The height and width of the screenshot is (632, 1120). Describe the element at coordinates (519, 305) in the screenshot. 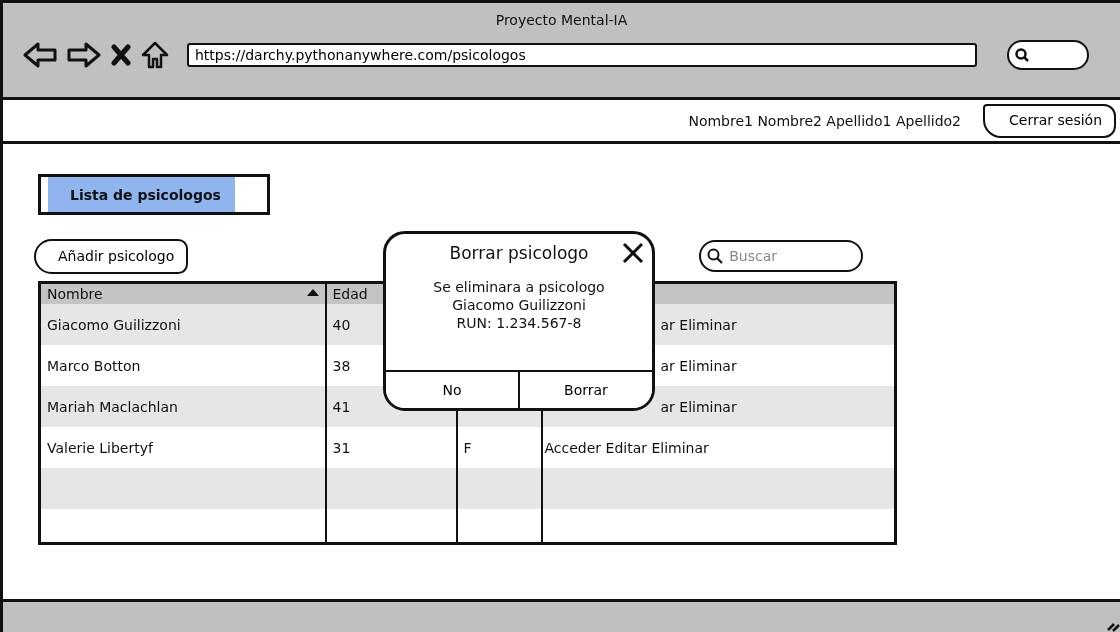

I see `dialog-message: Giacomo Guilizzoni` at that location.